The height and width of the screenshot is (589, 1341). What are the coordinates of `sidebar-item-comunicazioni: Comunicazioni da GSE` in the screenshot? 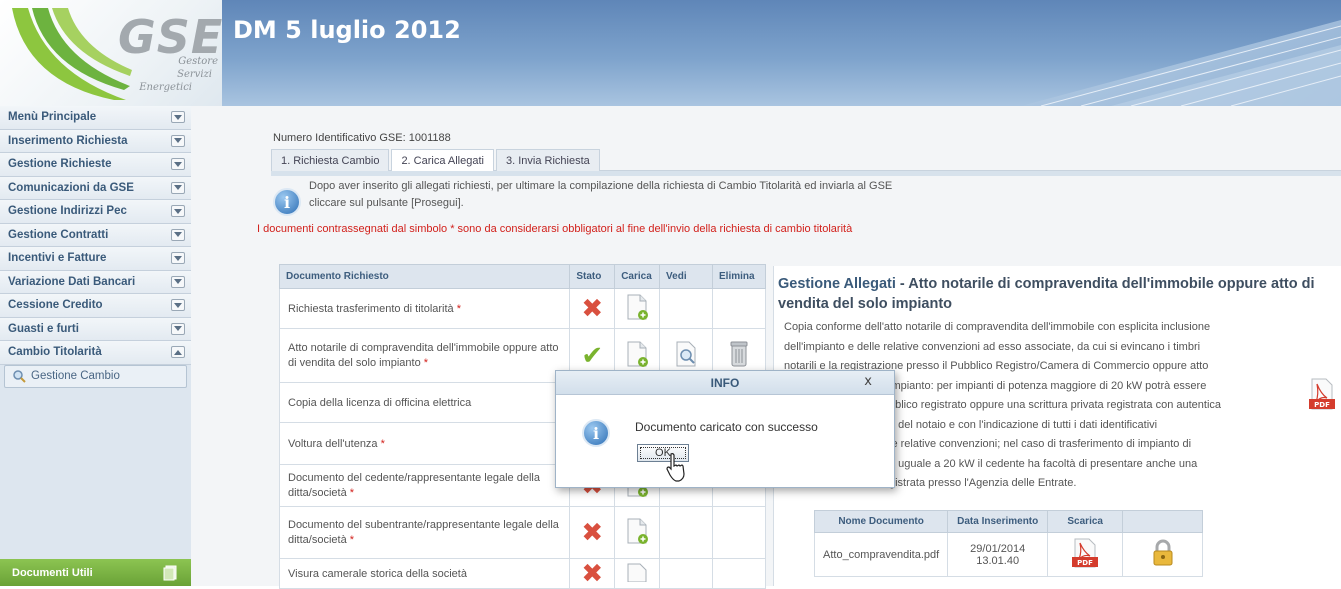 It's located at (95, 188).